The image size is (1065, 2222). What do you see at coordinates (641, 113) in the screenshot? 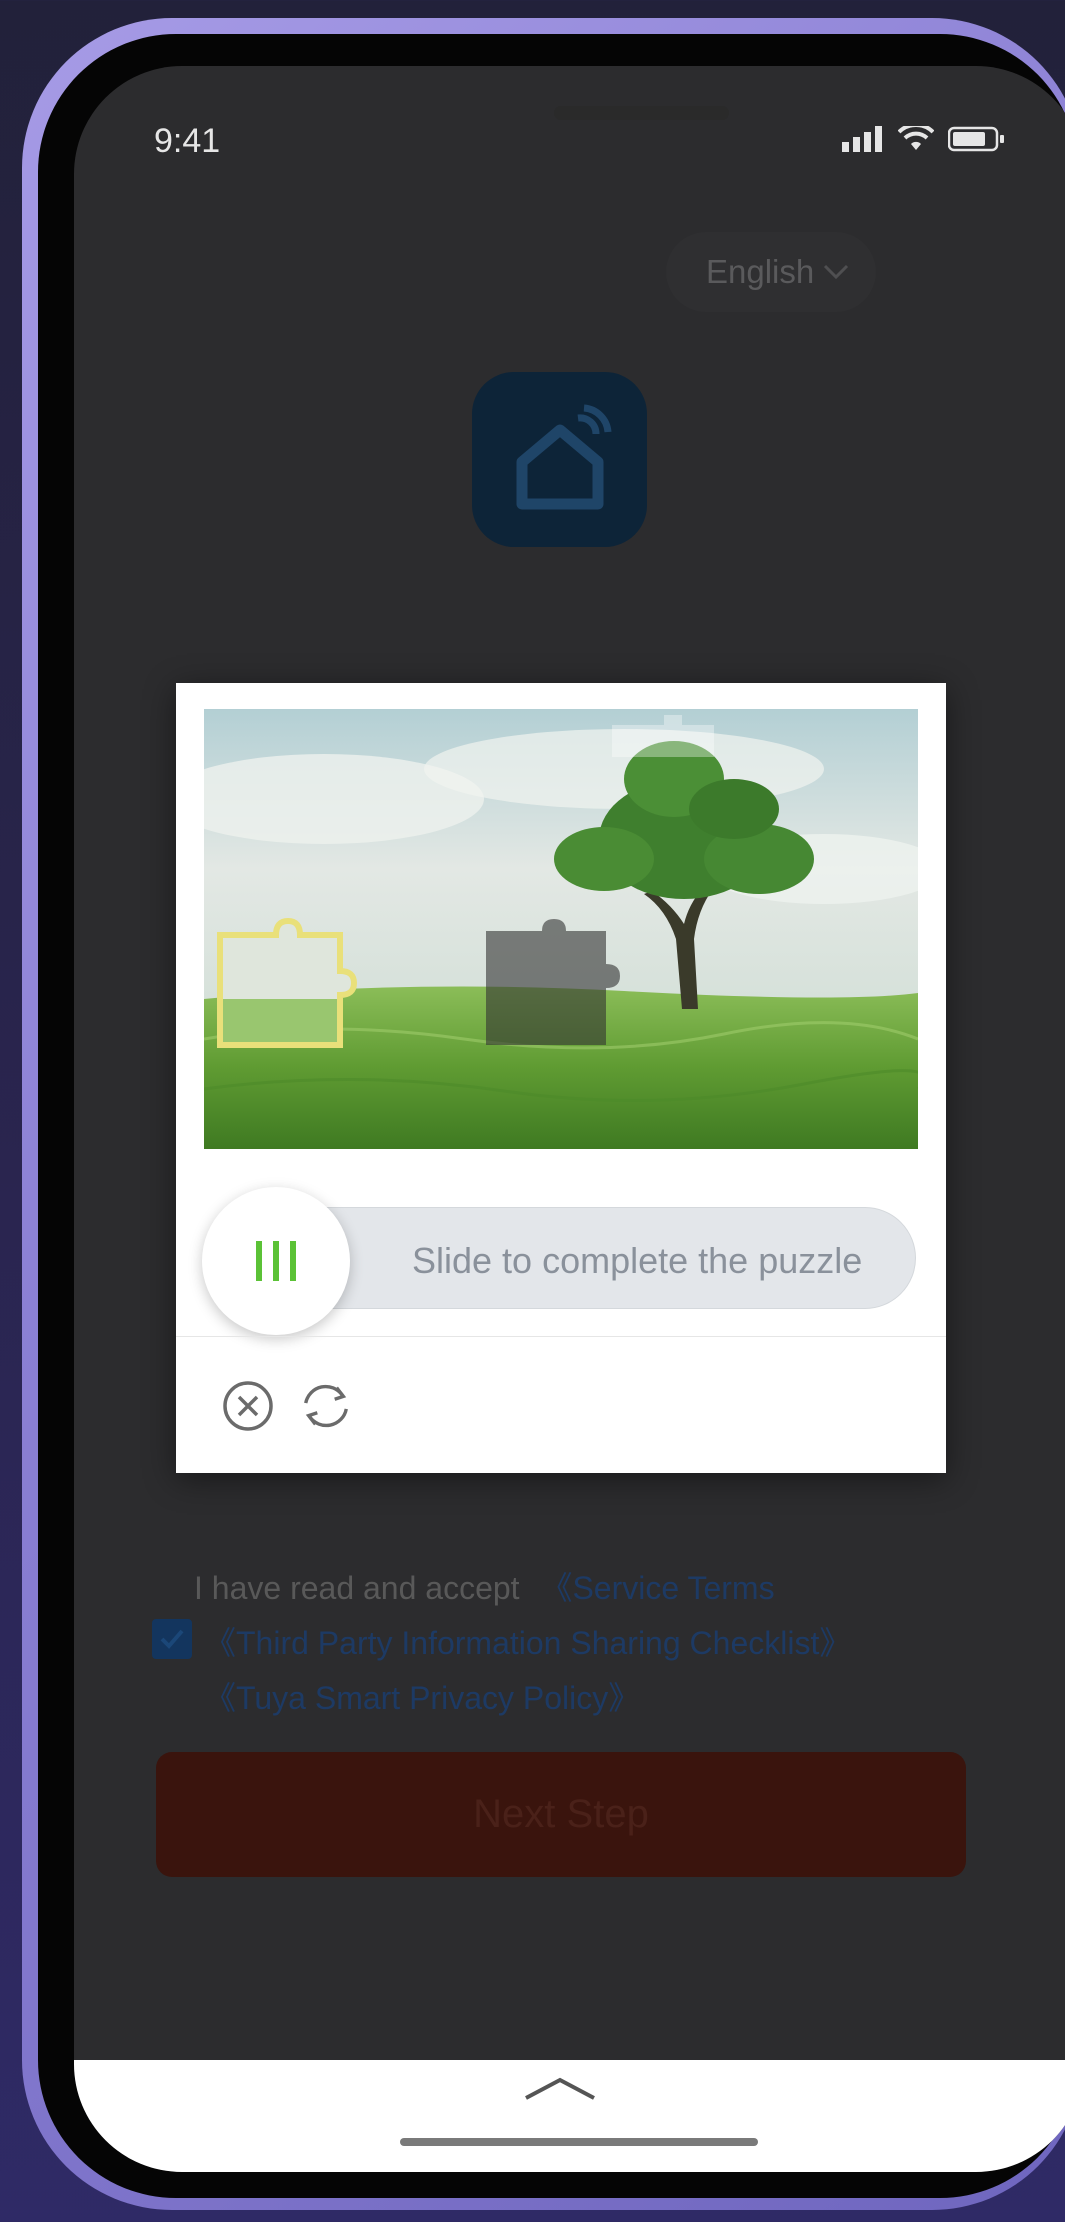
I see `speaker-notch` at bounding box center [641, 113].